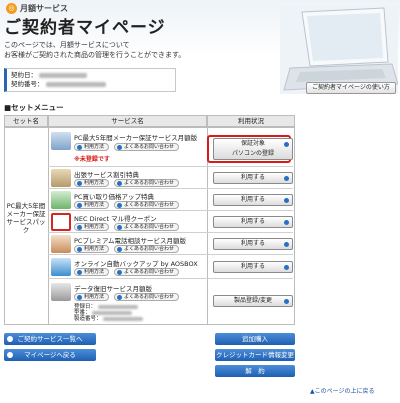  What do you see at coordinates (24, 75) in the screenshot?
I see `contract-date-label: 契約日：` at bounding box center [24, 75].